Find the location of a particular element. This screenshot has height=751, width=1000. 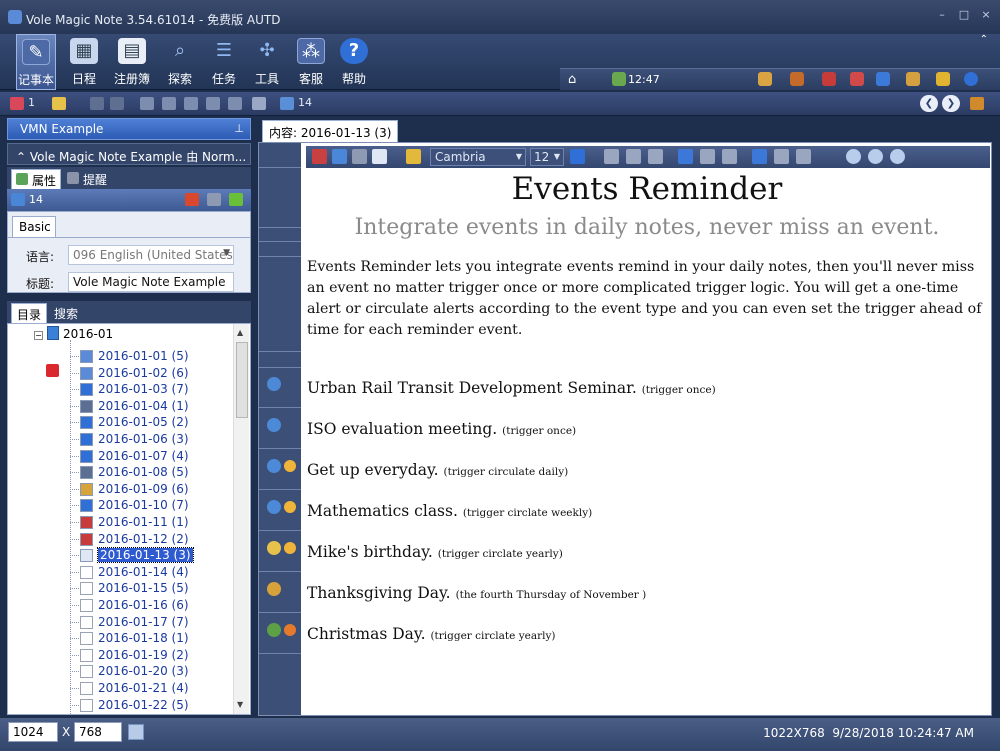

book-icon is located at coordinates (977, 103).